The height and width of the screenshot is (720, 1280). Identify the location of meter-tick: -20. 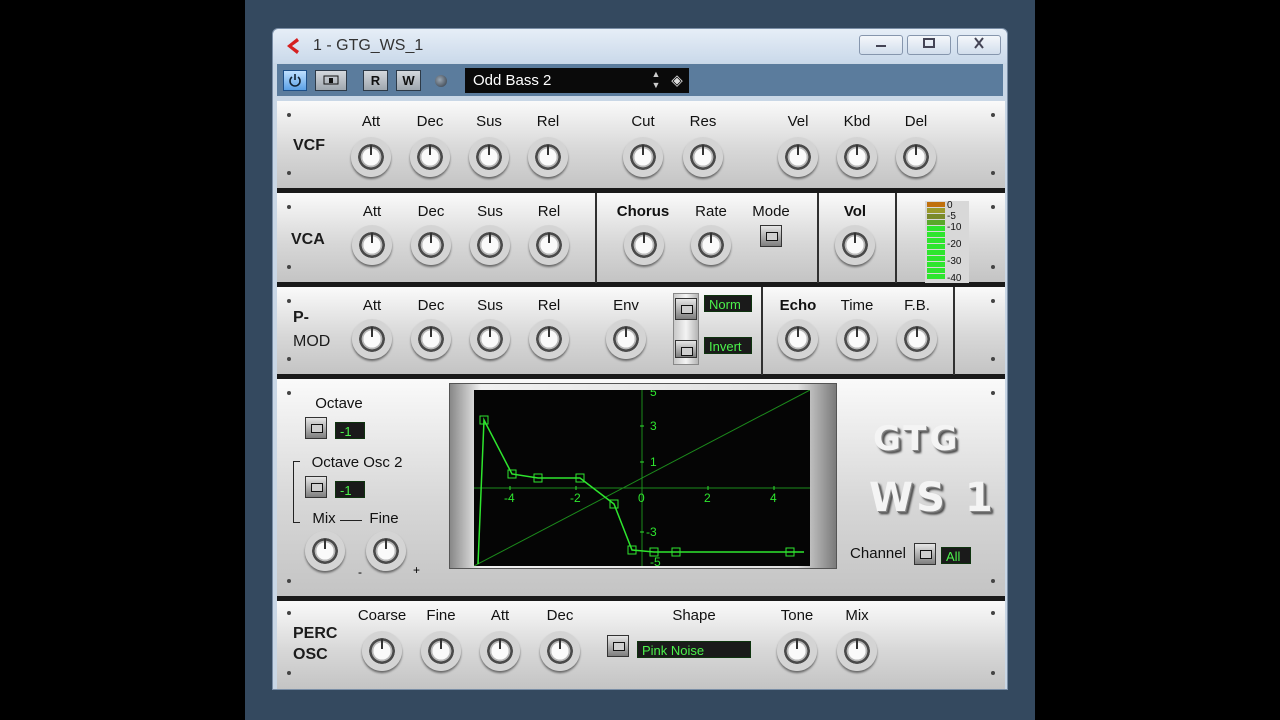
(954, 244).